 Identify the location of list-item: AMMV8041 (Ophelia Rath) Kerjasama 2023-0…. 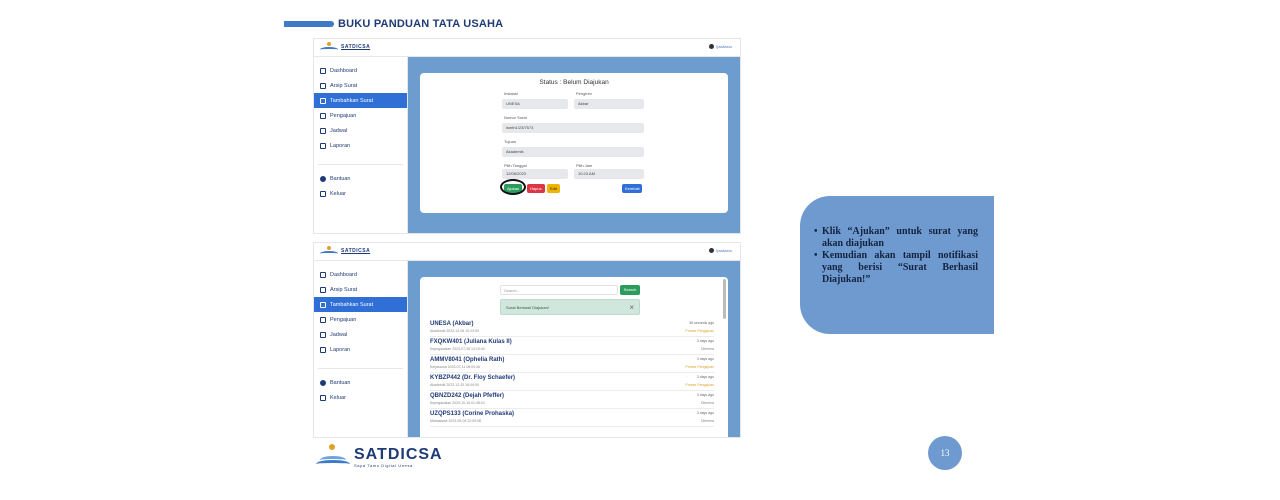
(572, 364).